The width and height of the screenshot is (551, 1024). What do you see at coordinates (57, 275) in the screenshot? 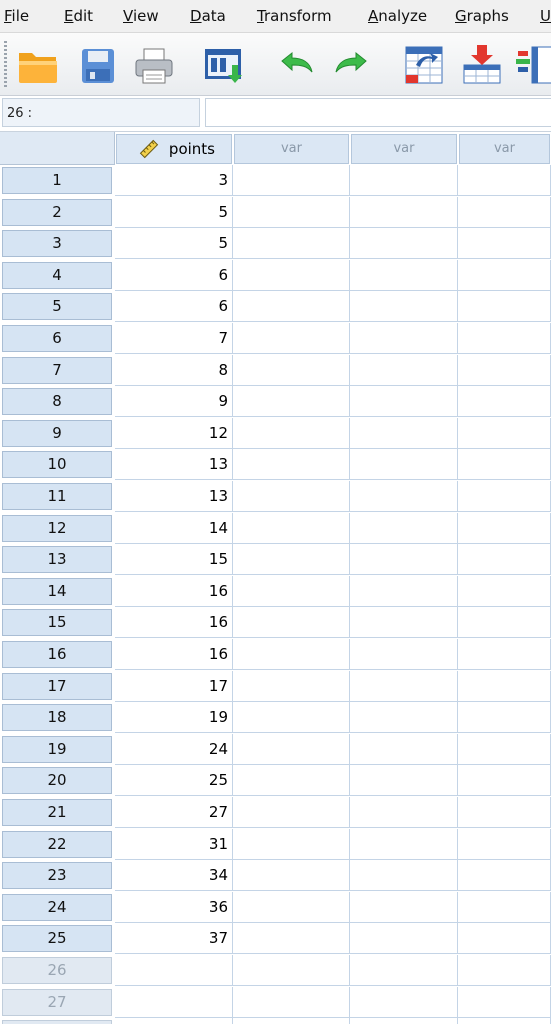
I see `row-header: 4` at bounding box center [57, 275].